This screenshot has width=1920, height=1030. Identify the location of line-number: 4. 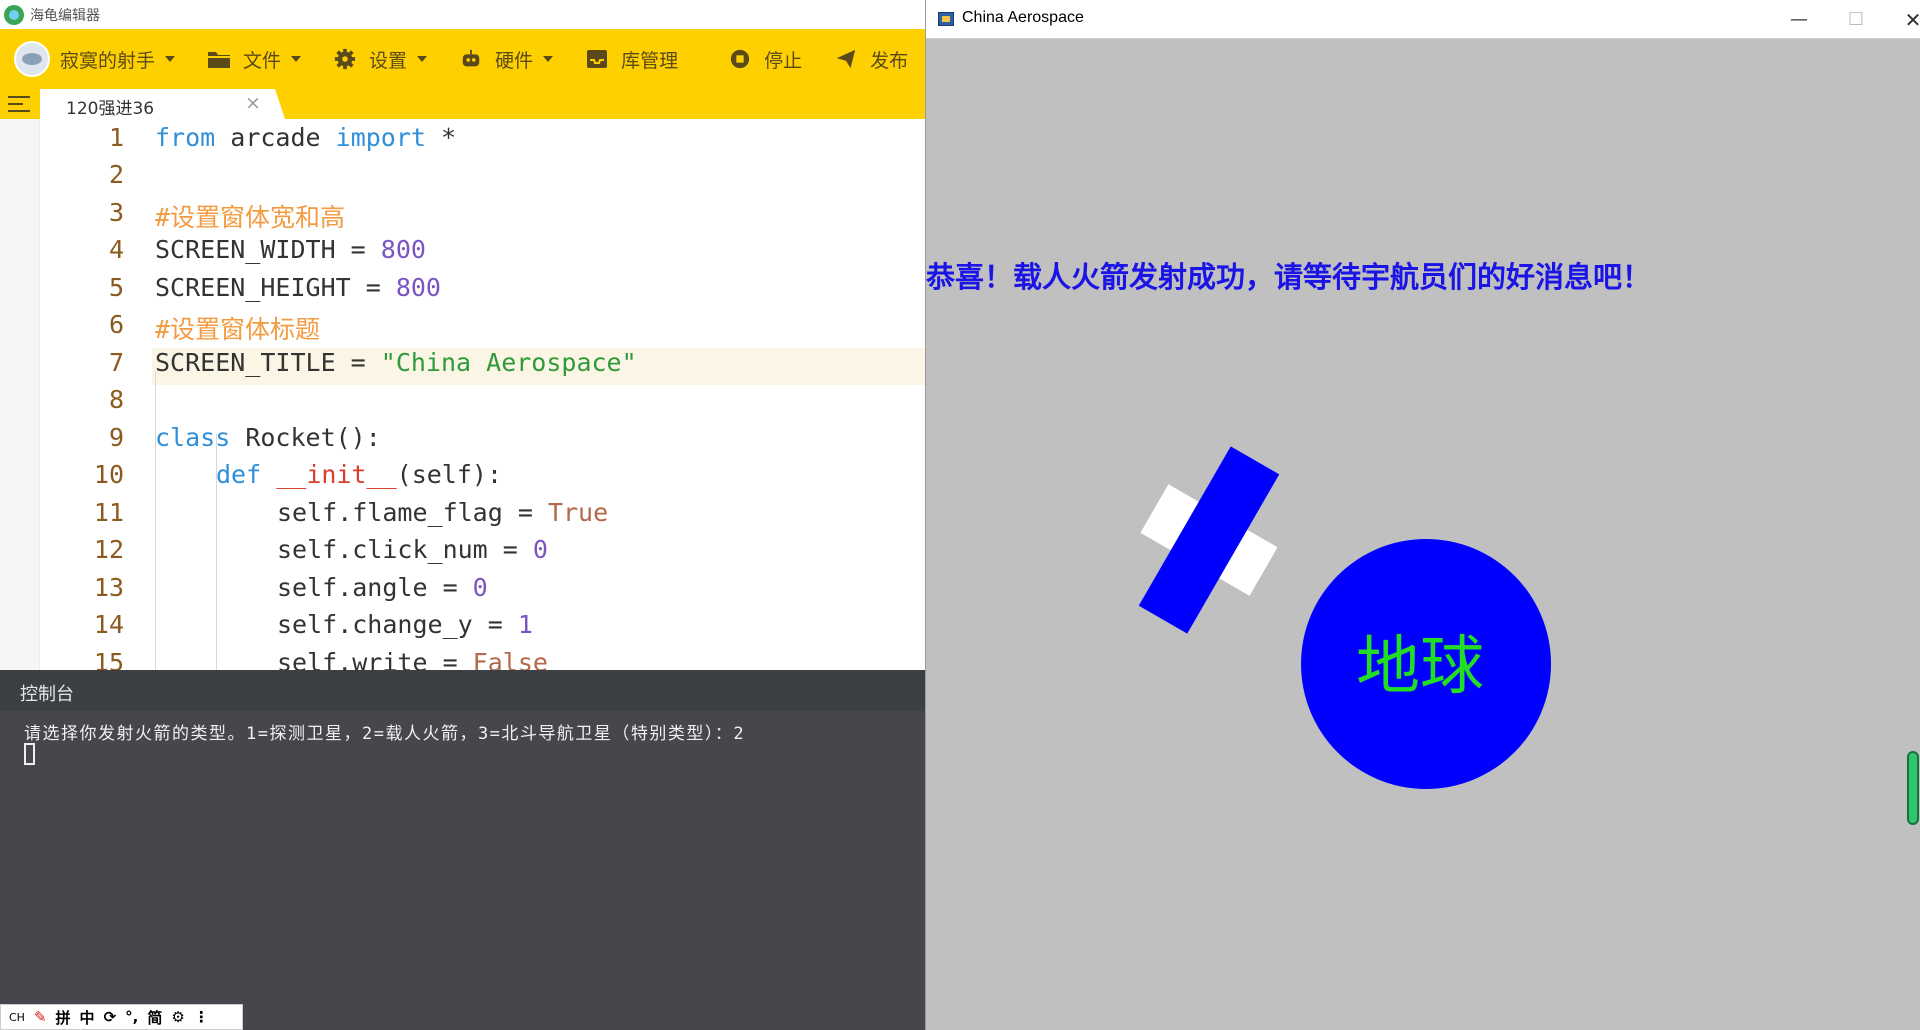
(116, 249).